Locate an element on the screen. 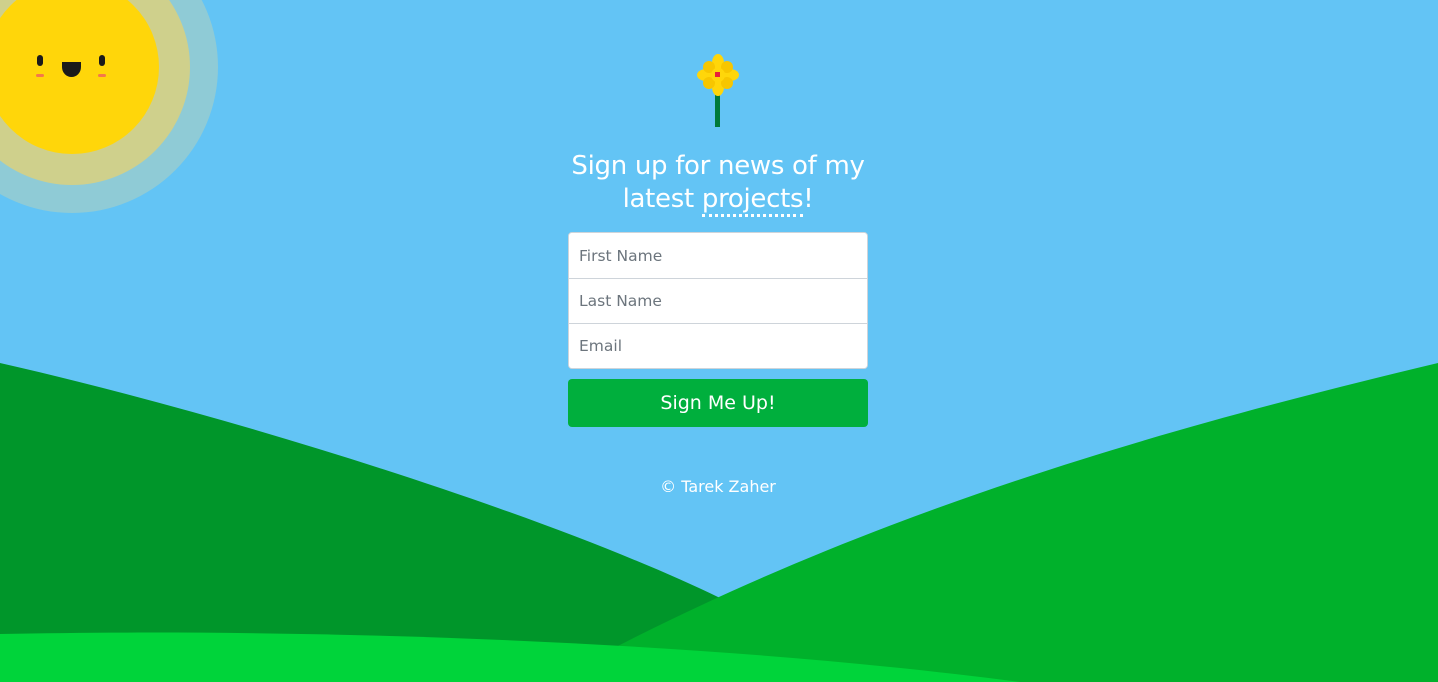 The width and height of the screenshot is (1438, 682). sign-me-up-button: Sign Me Up! is located at coordinates (718, 403).